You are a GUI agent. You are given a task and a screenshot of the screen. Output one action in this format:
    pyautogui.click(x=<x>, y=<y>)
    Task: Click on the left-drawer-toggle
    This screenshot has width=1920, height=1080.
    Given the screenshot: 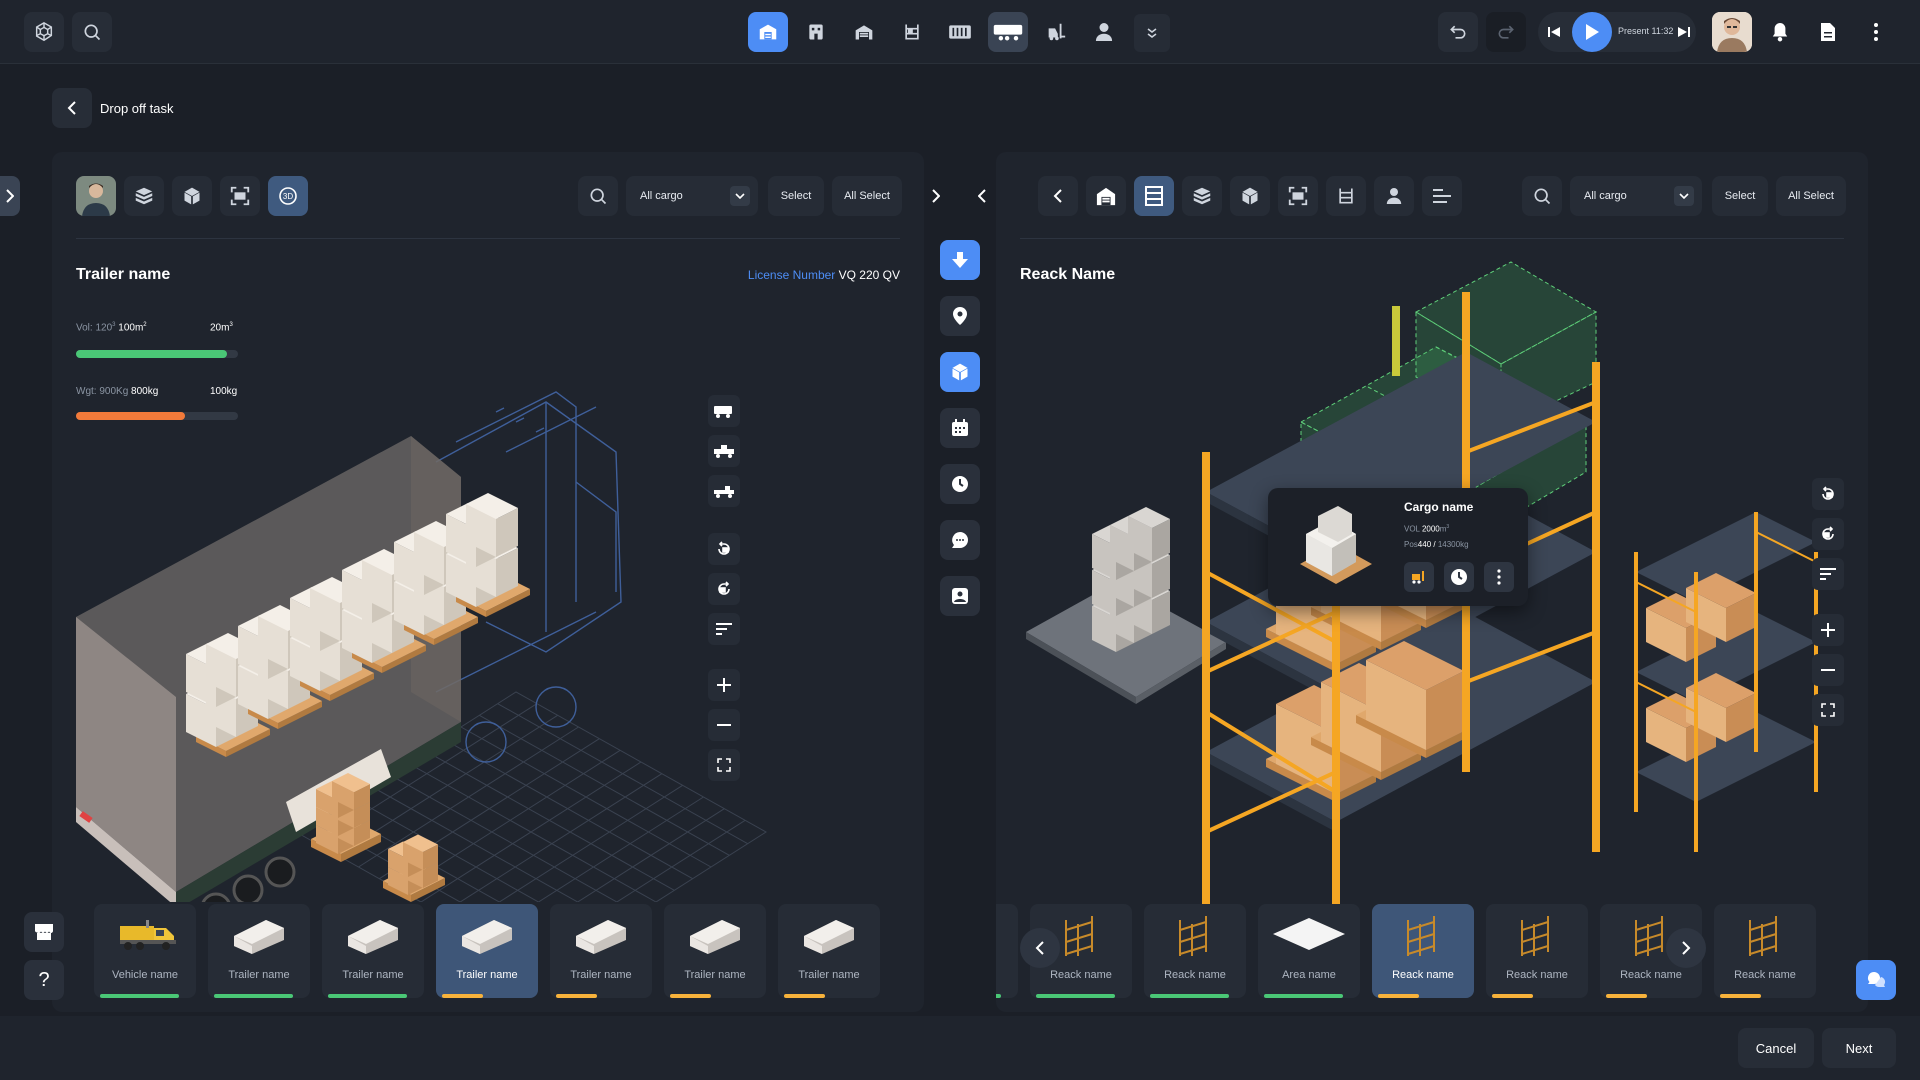 What is the action you would take?
    pyautogui.click(x=10, y=196)
    